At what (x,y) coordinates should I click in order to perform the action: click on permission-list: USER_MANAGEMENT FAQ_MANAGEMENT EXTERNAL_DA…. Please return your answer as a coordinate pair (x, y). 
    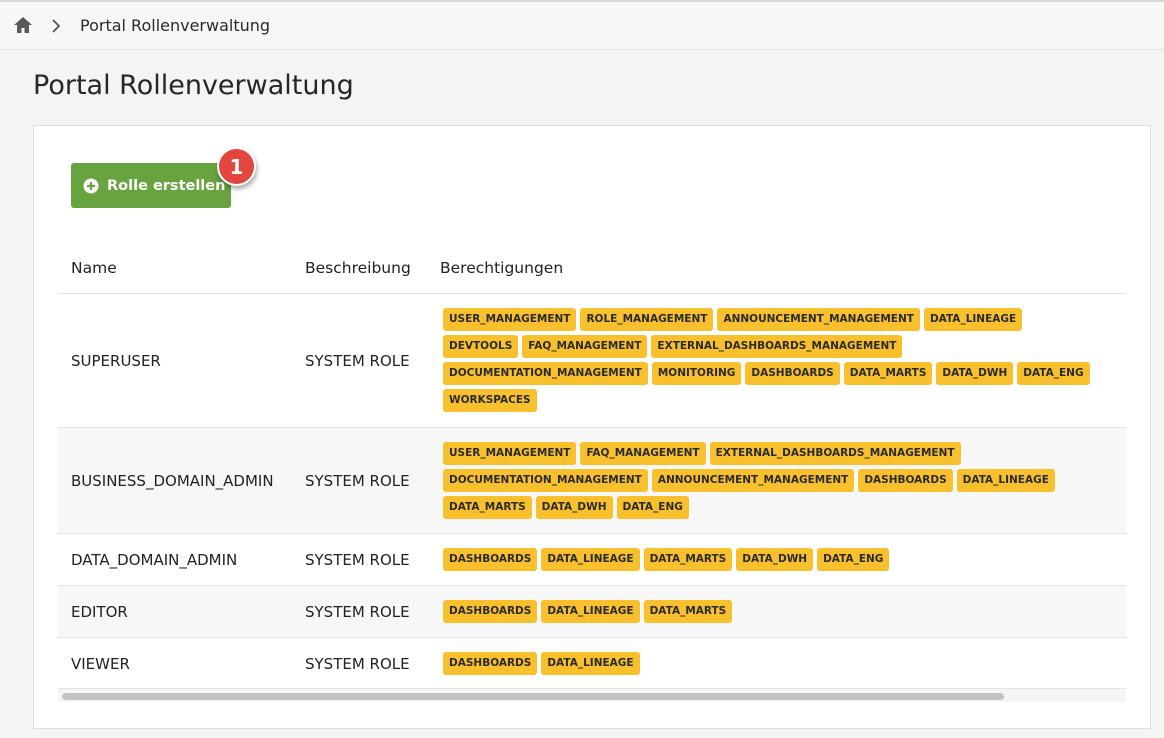
    Looking at the image, I should click on (768, 480).